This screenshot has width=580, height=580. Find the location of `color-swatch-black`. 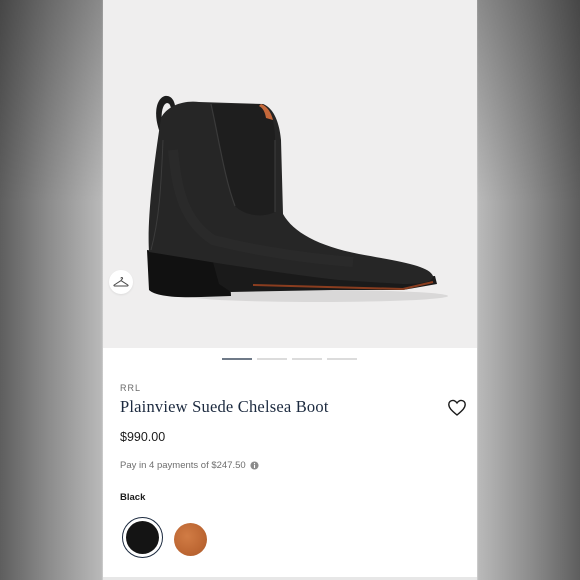

color-swatch-black is located at coordinates (142, 537).